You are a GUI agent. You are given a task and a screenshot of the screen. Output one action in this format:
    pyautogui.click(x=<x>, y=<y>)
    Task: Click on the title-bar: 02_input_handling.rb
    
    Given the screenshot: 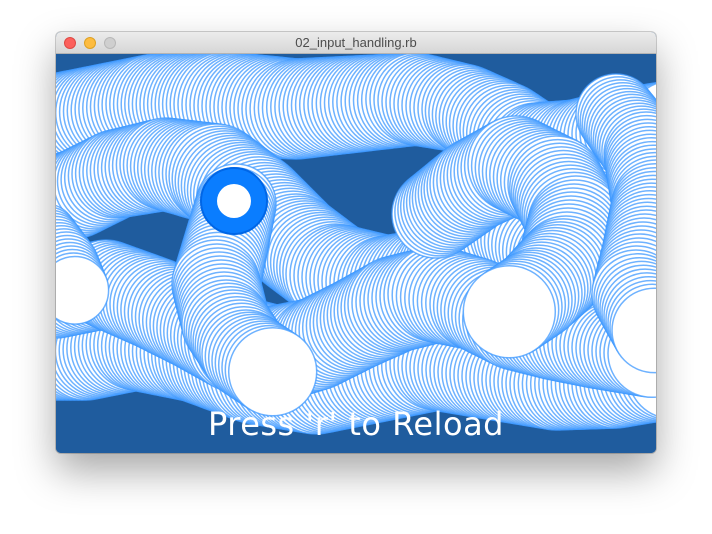 What is the action you would take?
    pyautogui.click(x=356, y=43)
    